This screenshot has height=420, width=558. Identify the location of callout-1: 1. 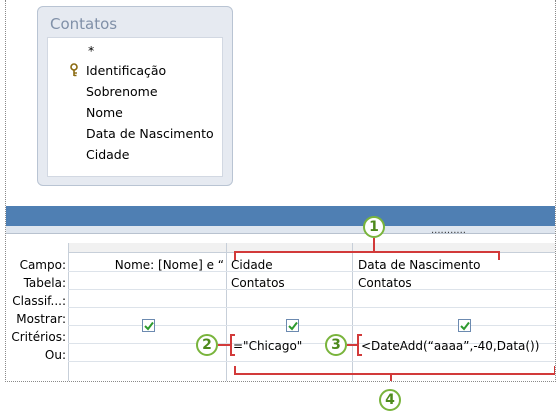
(374, 227).